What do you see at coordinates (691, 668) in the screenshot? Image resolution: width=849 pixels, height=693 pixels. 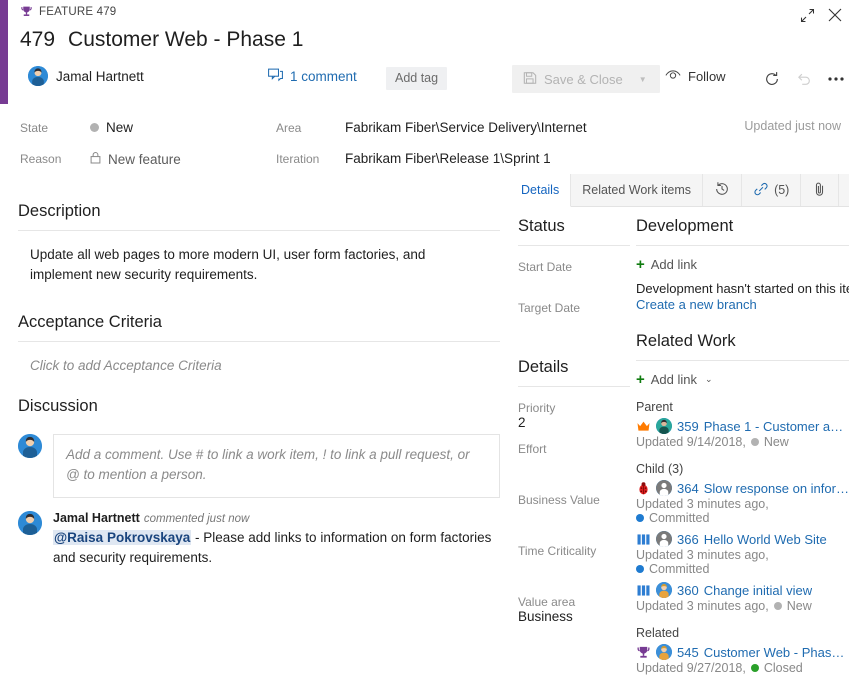 I see `related-item-updated: Updated 9/27/2018,` at bounding box center [691, 668].